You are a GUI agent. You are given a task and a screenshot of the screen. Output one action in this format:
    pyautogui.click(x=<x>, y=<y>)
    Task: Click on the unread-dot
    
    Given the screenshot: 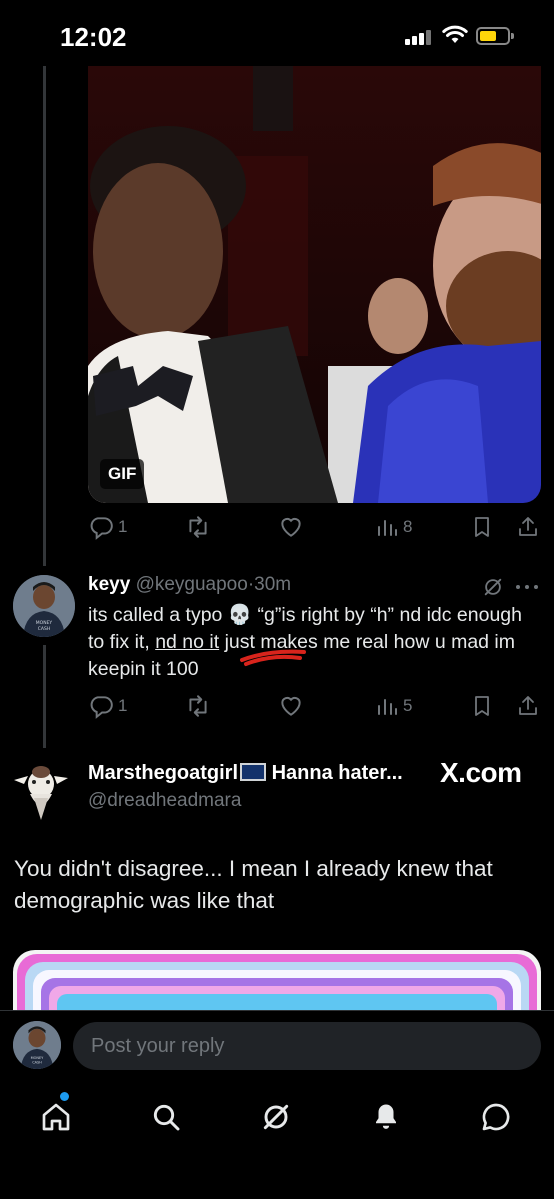 What is the action you would take?
    pyautogui.click(x=64, y=1096)
    